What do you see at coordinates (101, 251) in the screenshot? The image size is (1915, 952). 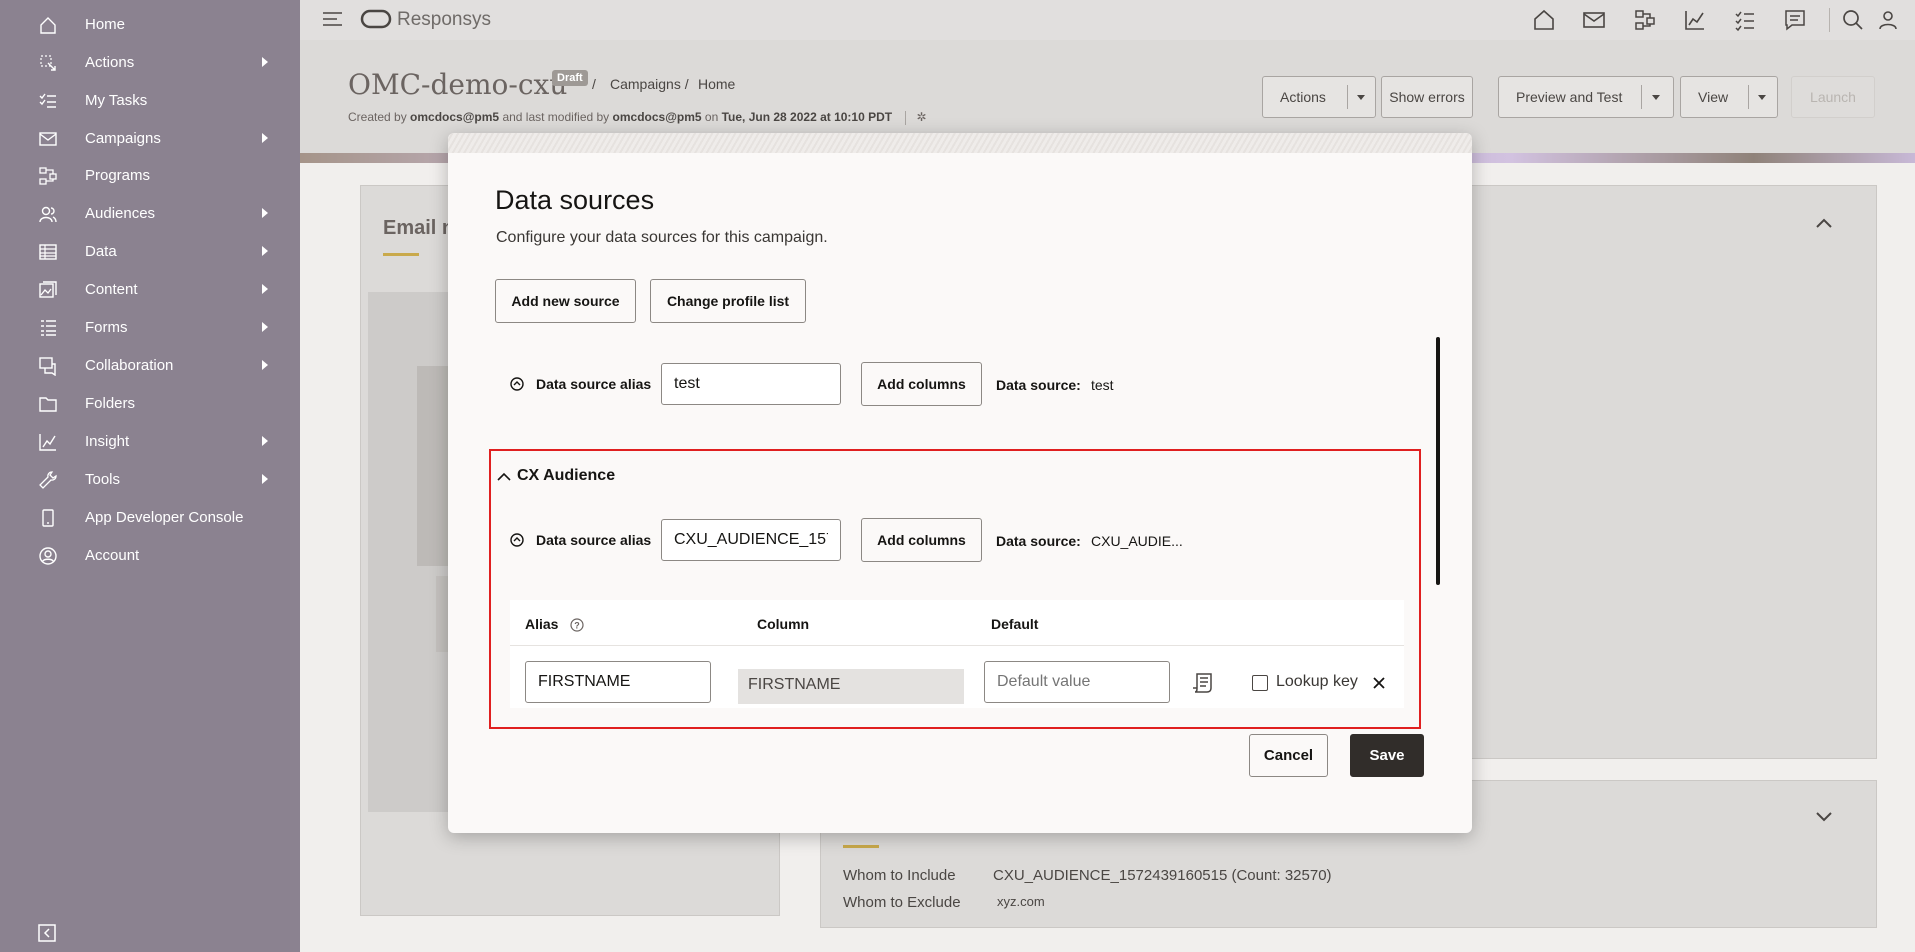 I see `sidebar-item-label: Data` at bounding box center [101, 251].